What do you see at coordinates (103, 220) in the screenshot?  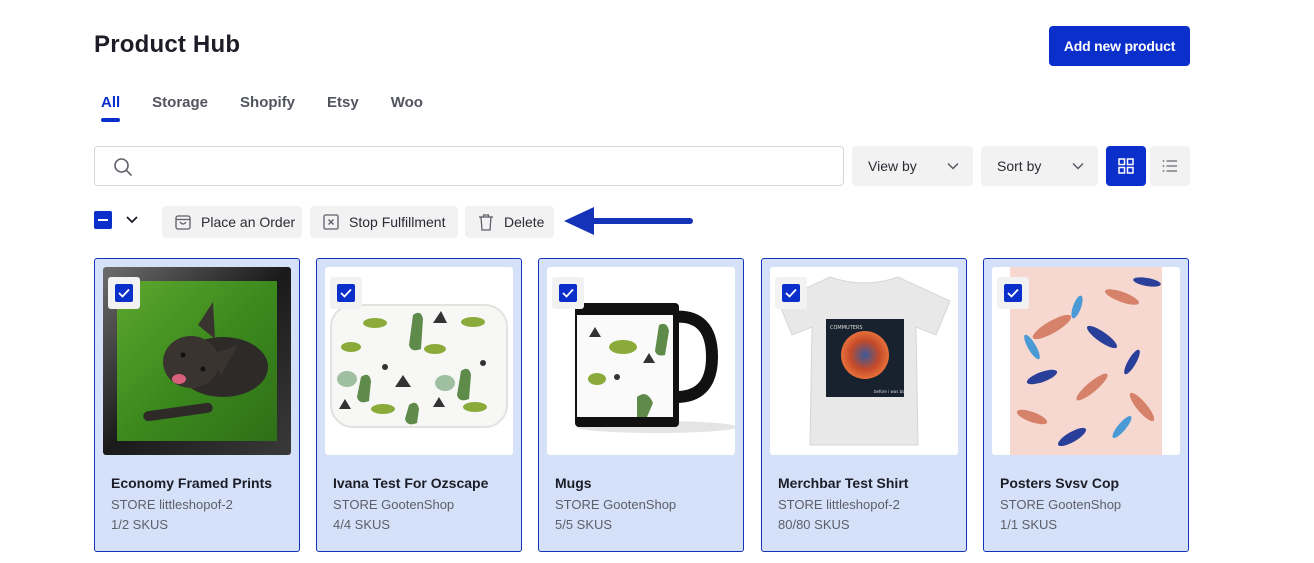 I see `select-all-checkbox` at bounding box center [103, 220].